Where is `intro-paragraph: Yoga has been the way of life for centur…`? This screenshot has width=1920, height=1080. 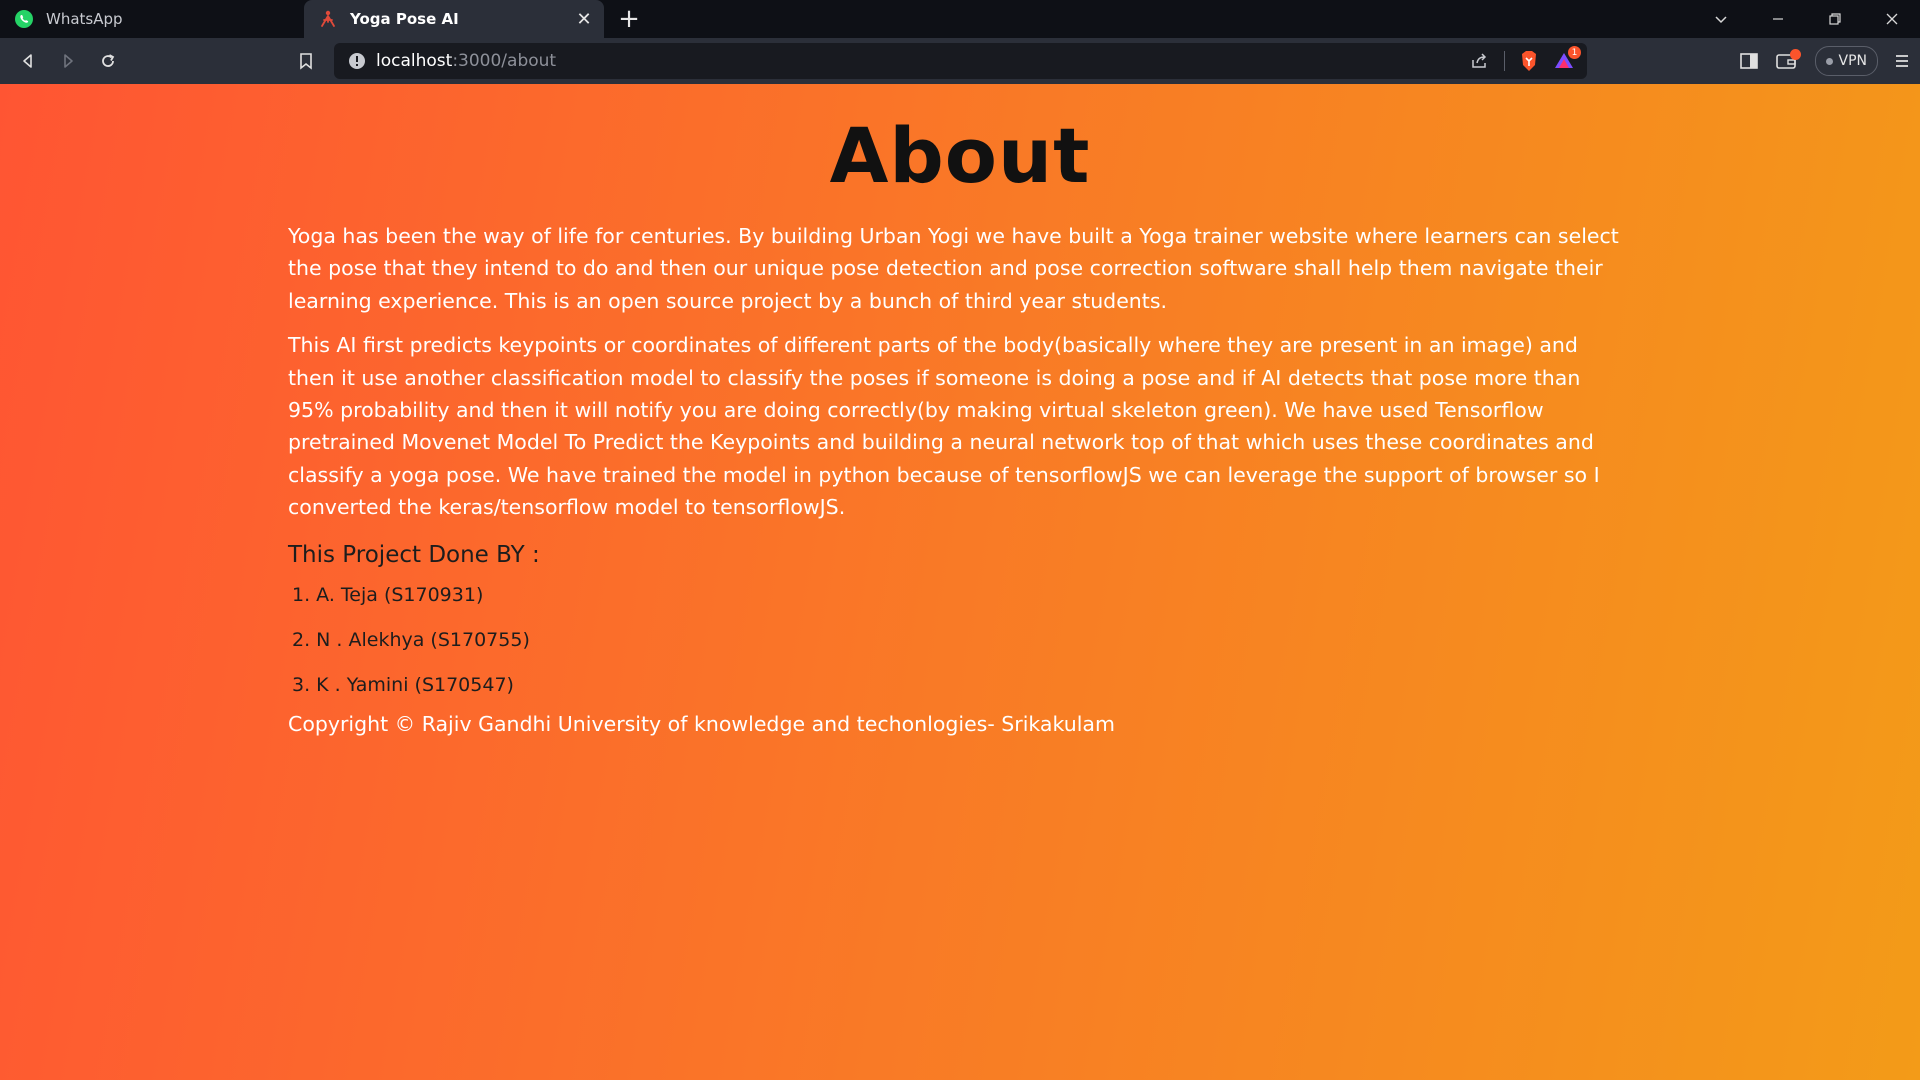 intro-paragraph: Yoga has been the way of life for centur… is located at coordinates (953, 268).